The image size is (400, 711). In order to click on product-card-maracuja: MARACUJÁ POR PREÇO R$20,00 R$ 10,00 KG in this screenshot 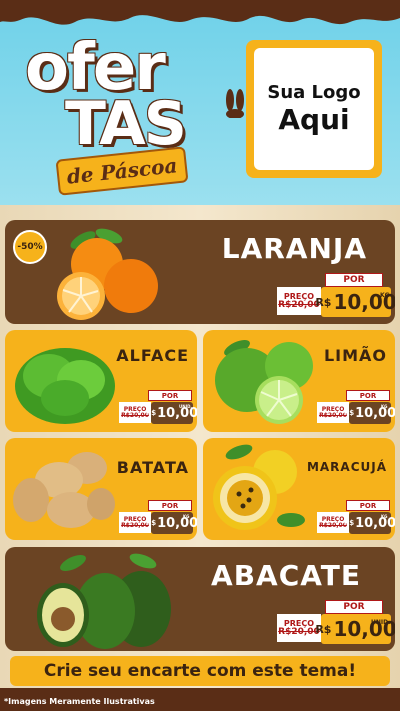, I will do `click(299, 489)`.